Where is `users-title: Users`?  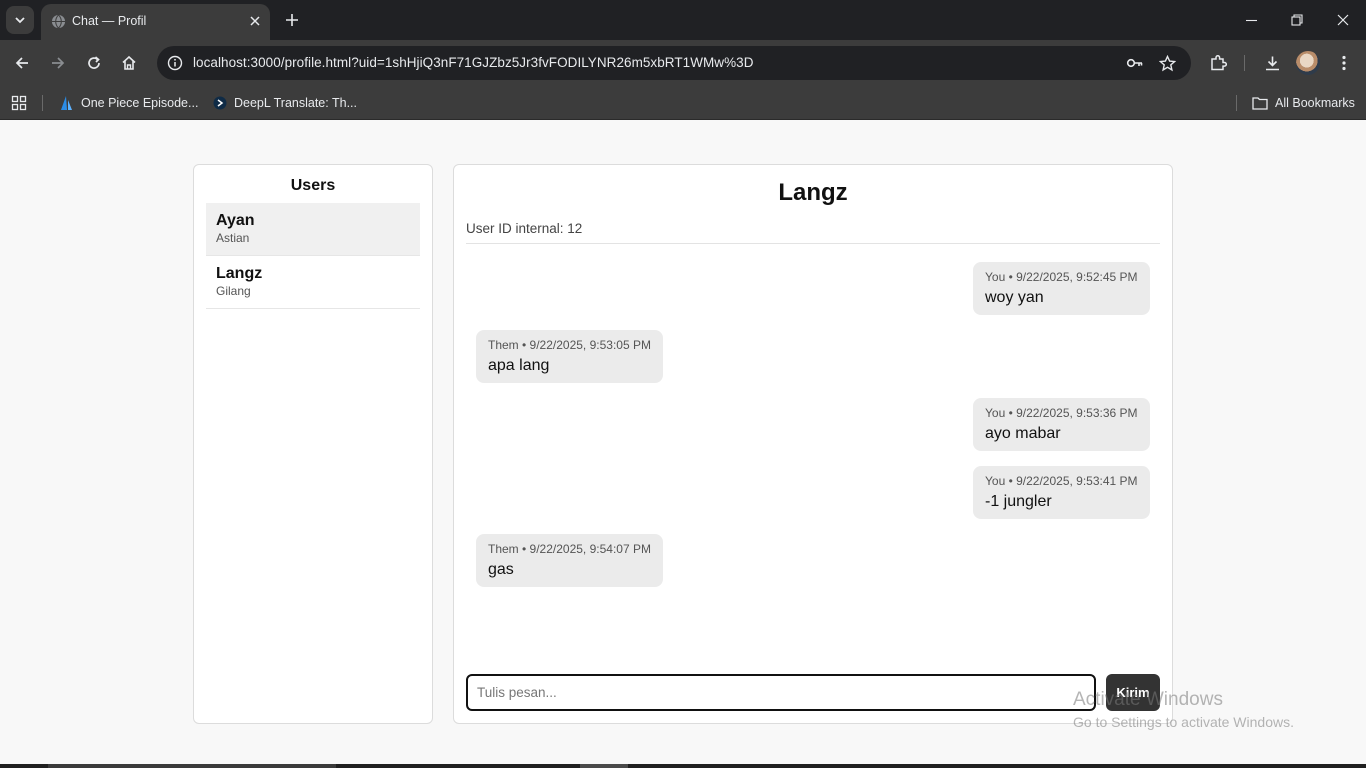
users-title: Users is located at coordinates (313, 185).